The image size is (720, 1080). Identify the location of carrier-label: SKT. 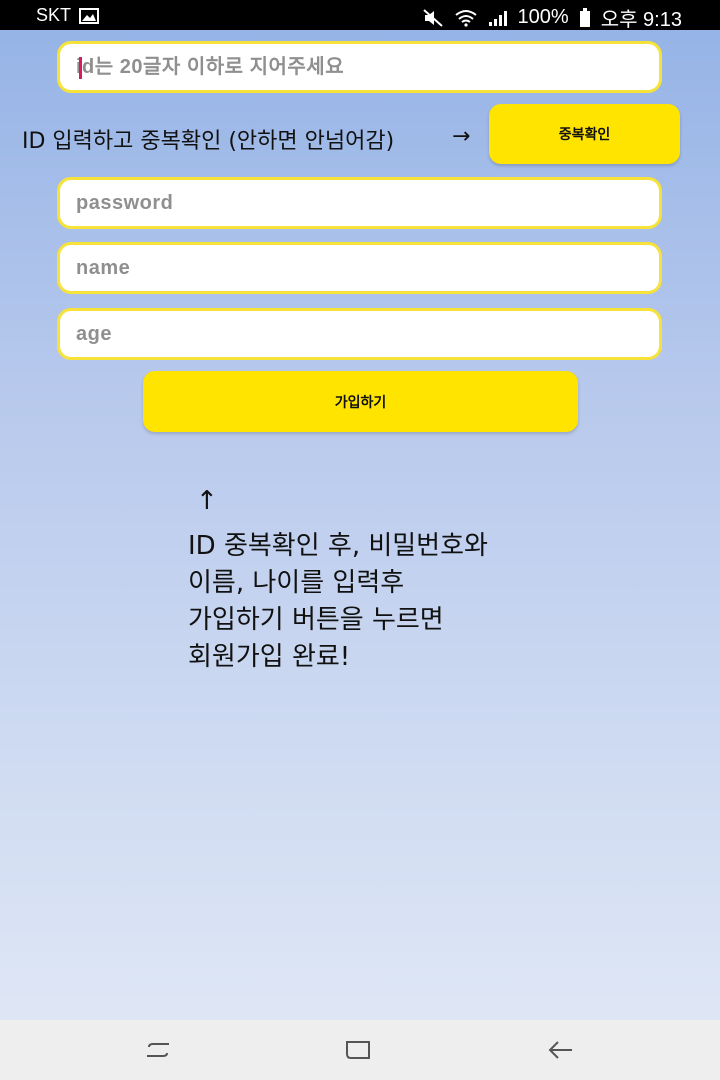
(54, 15).